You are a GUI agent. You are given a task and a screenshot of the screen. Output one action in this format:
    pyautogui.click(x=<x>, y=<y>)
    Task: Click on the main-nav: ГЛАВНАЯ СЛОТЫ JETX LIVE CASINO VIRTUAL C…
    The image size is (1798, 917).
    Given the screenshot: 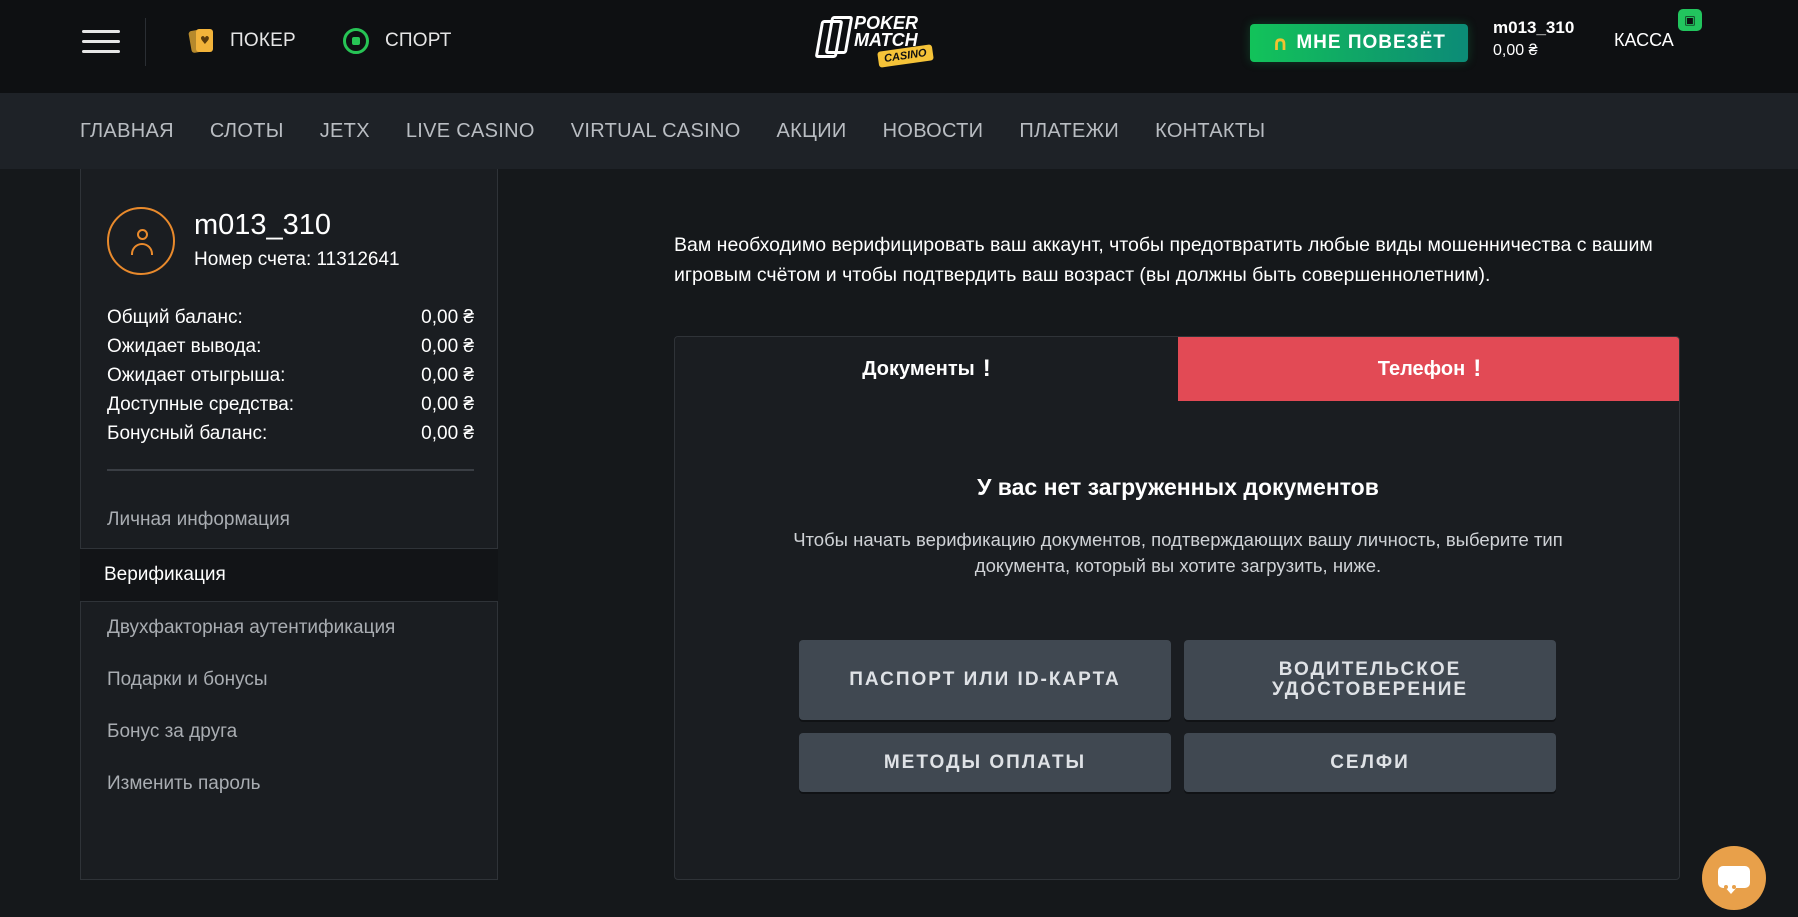 What is the action you would take?
    pyautogui.click(x=899, y=131)
    